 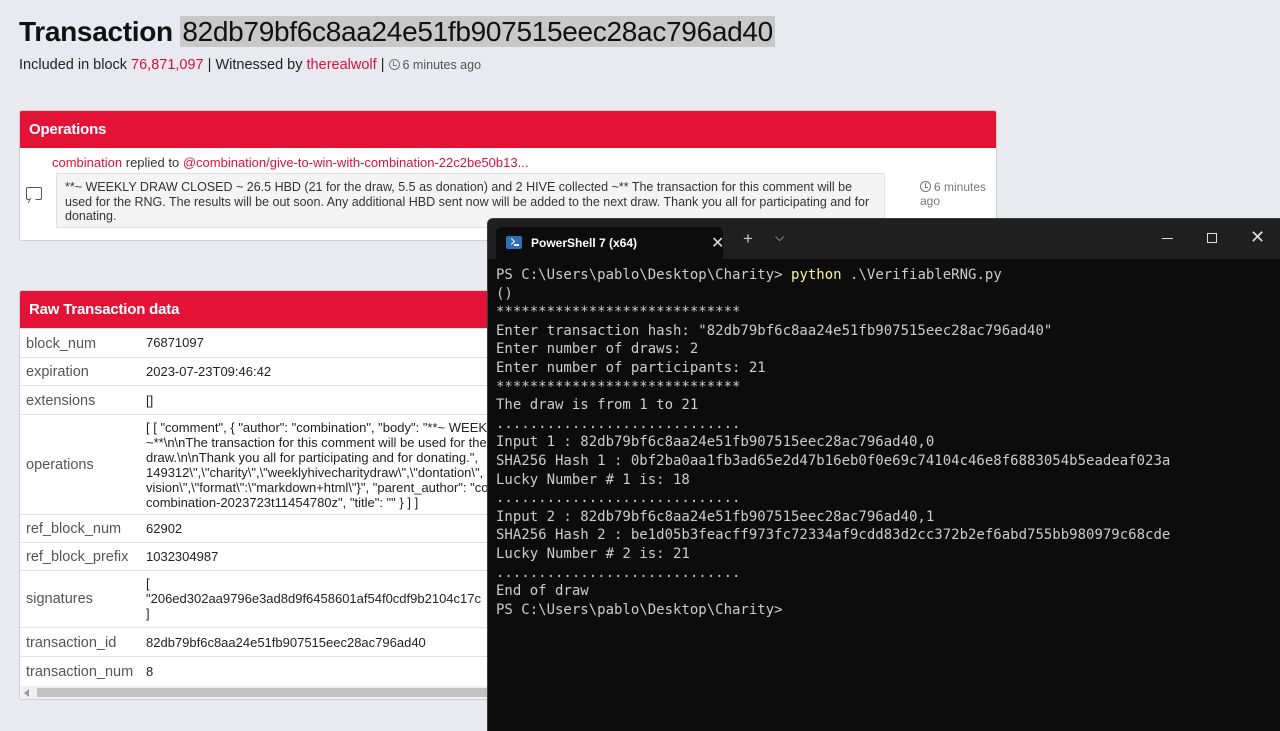 I want to click on author-link: combination, so click(x=87, y=162).